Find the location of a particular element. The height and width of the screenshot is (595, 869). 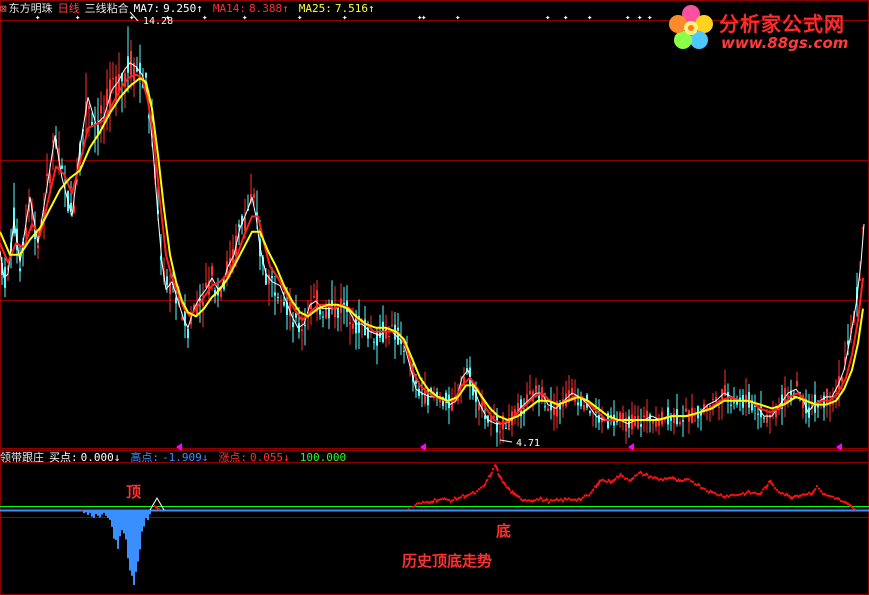

sub-indicator-name: 领带跟庄 is located at coordinates (22, 457).